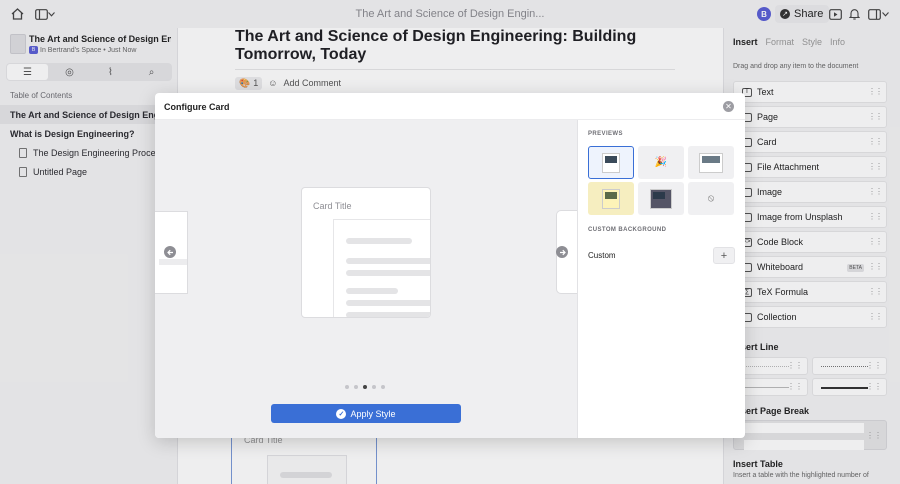 This screenshot has width=900, height=484. What do you see at coordinates (602, 255) in the screenshot?
I see `custom-option-label: Custom` at bounding box center [602, 255].